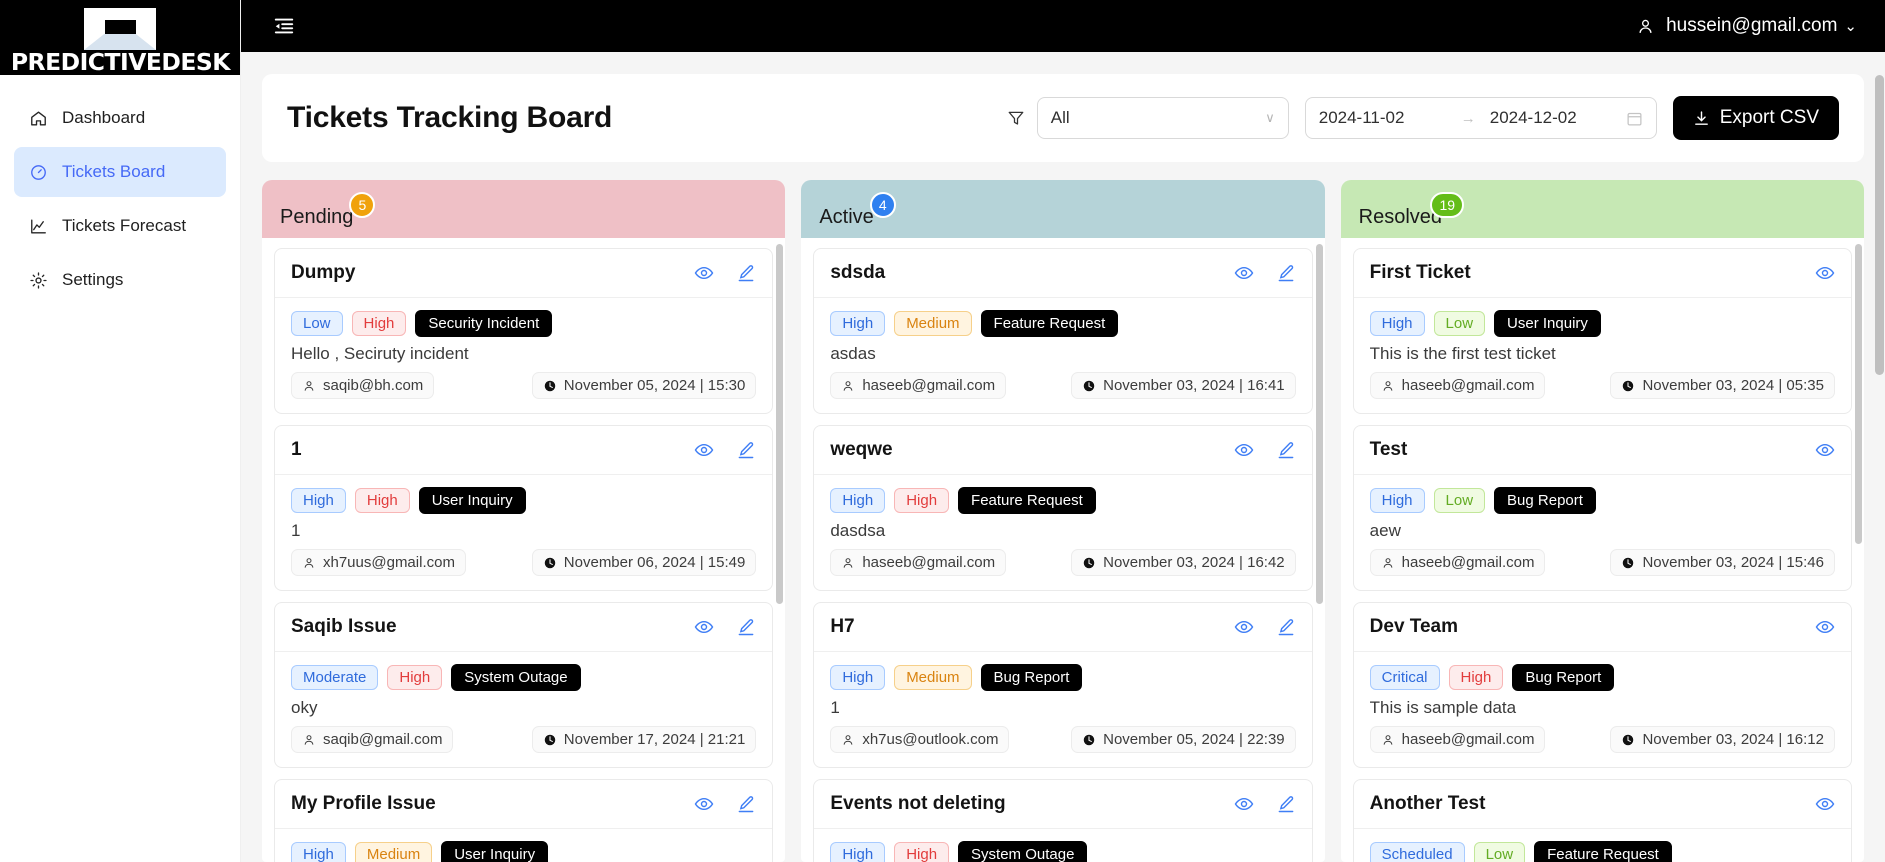  What do you see at coordinates (114, 171) in the screenshot?
I see `sidebar-item-label: Tickets Board` at bounding box center [114, 171].